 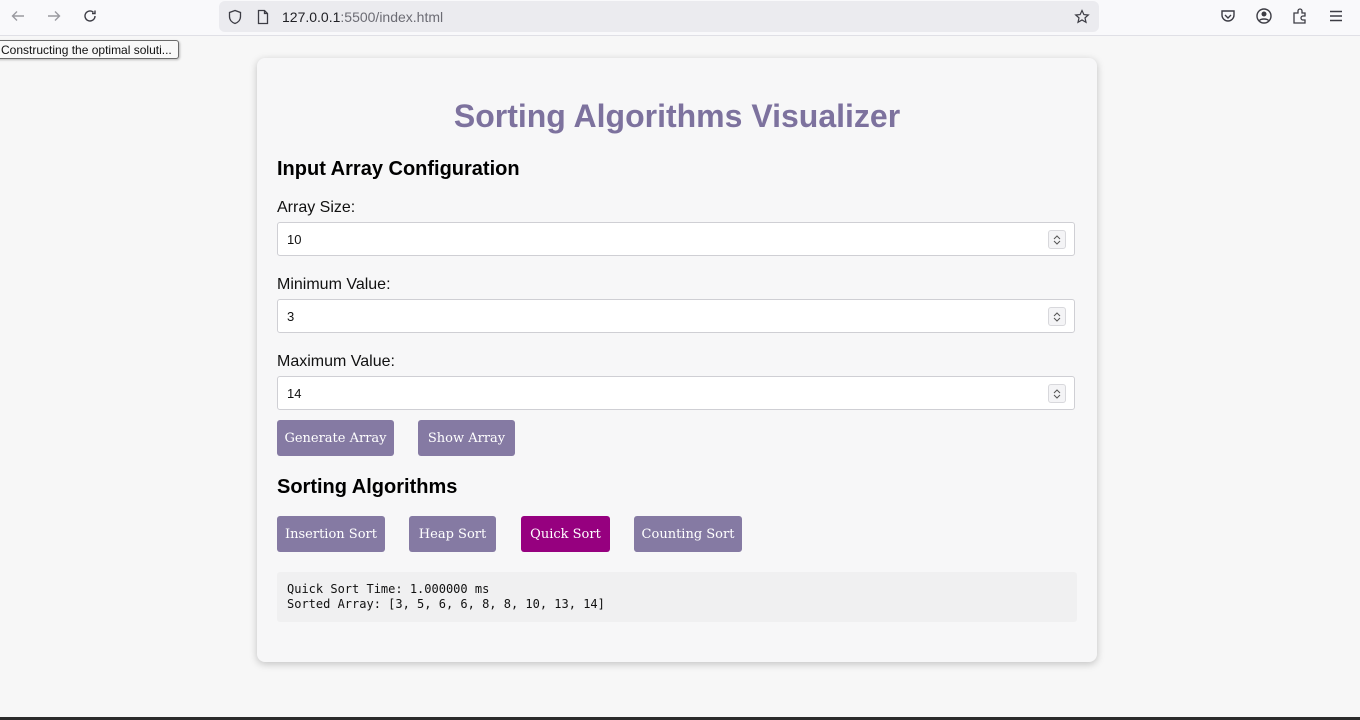 I want to click on array-size-value: 10, so click(x=294, y=239).